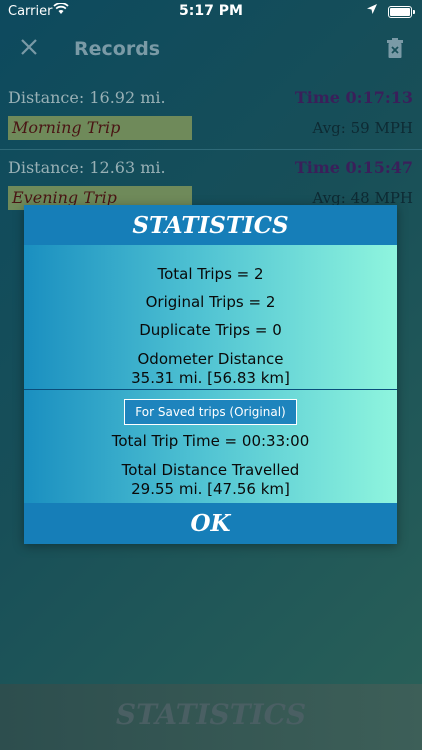 The height and width of the screenshot is (750, 422). I want to click on dialog-header: STATISTICS, so click(210, 225).